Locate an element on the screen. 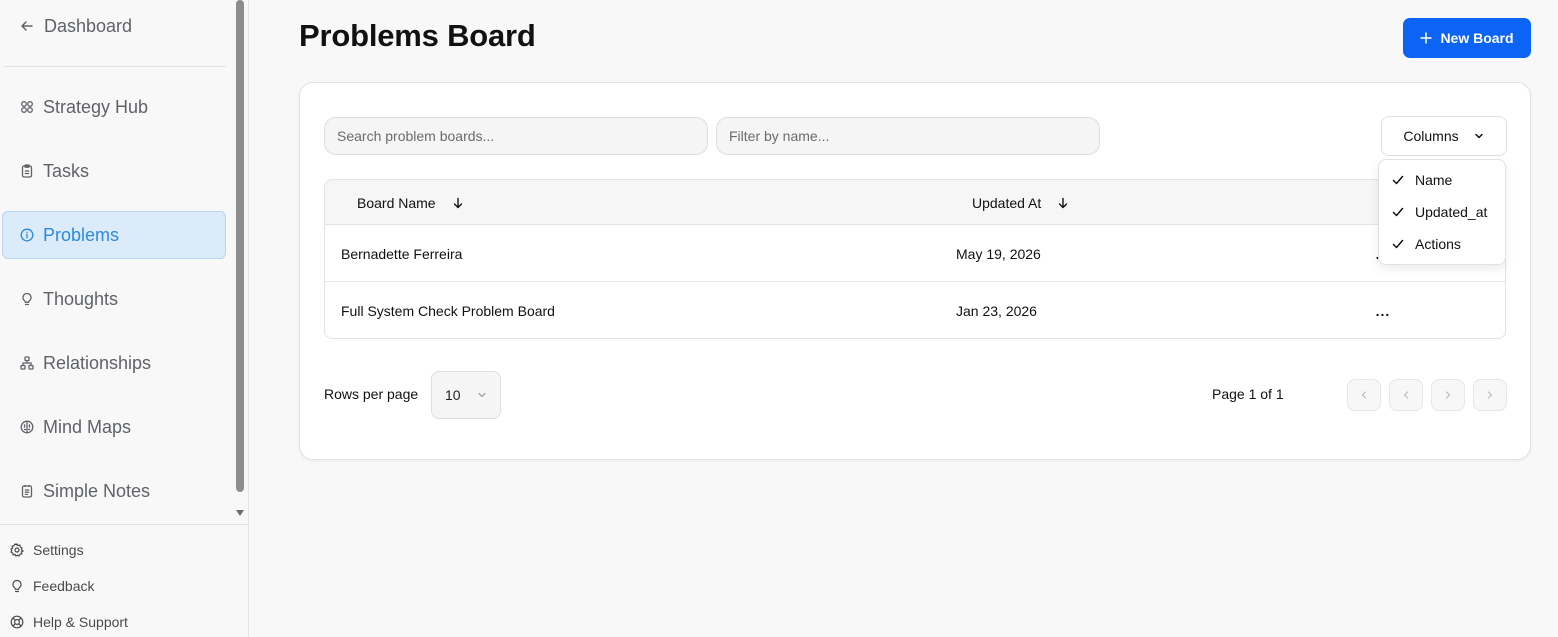  header-updated-at: Updated At is located at coordinates (1020, 202).